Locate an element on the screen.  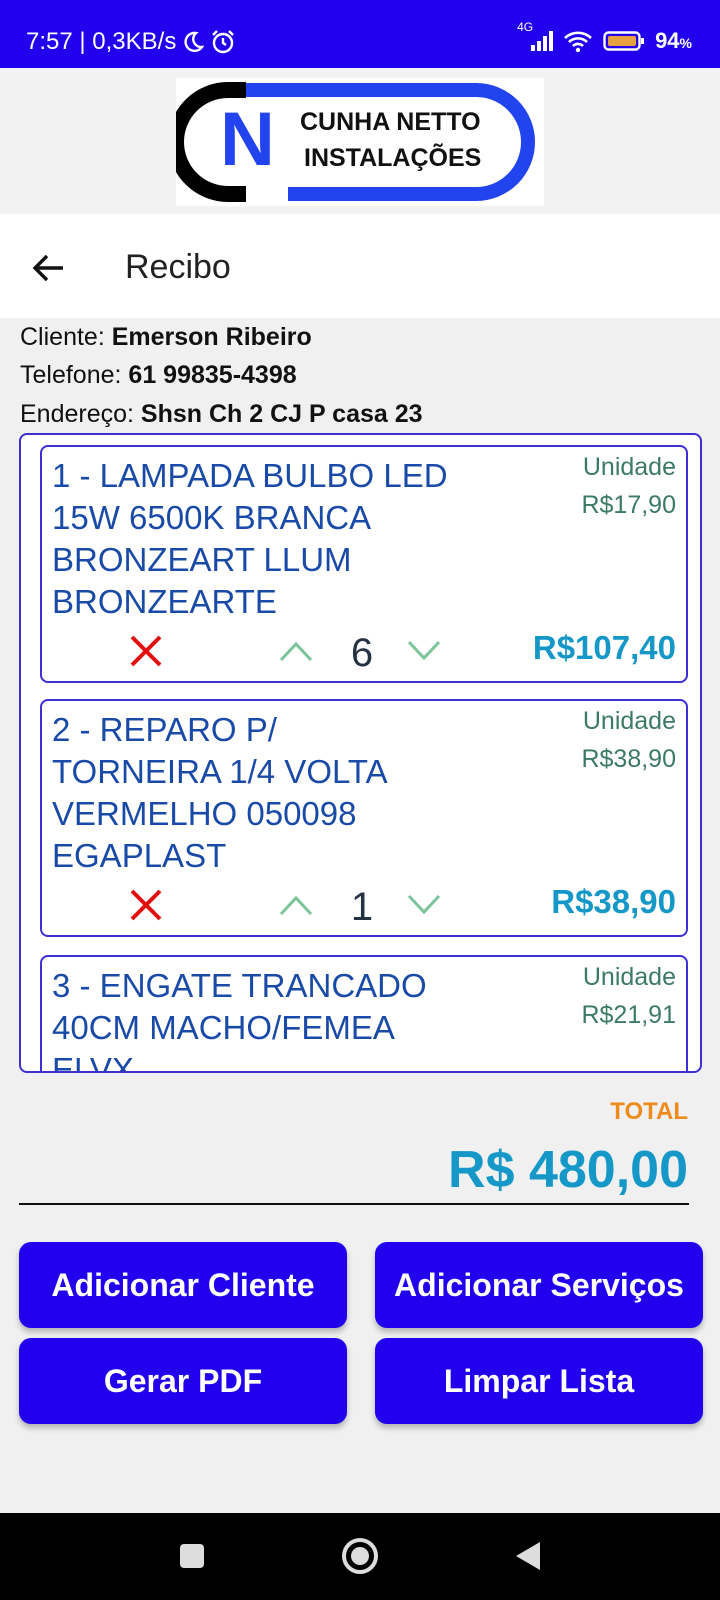
item-quantity: 6 is located at coordinates (362, 653).